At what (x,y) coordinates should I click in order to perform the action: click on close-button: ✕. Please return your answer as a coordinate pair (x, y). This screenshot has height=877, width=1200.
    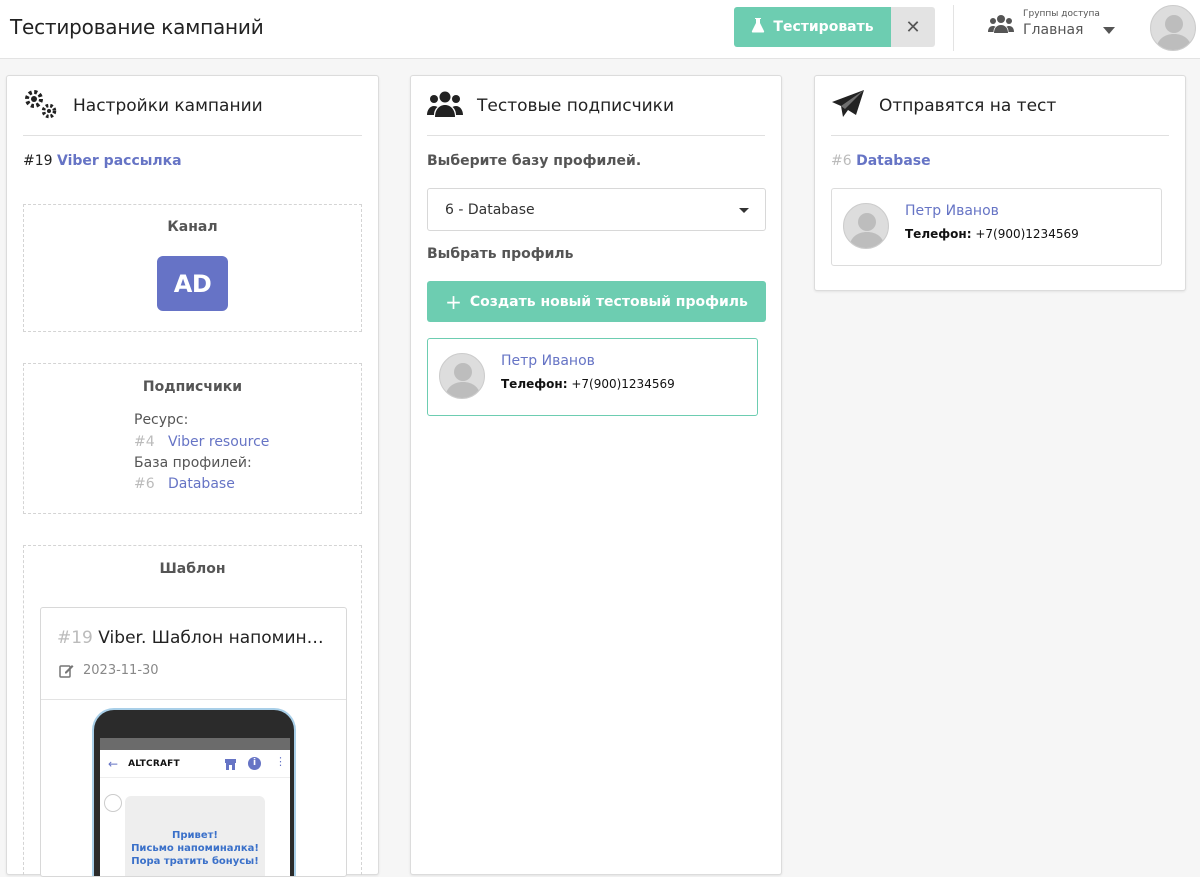
    Looking at the image, I should click on (913, 27).